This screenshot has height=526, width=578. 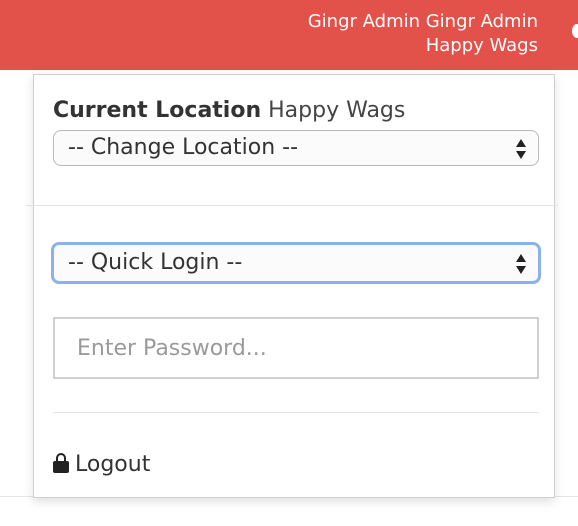 I want to click on lock-icon, so click(x=61, y=463).